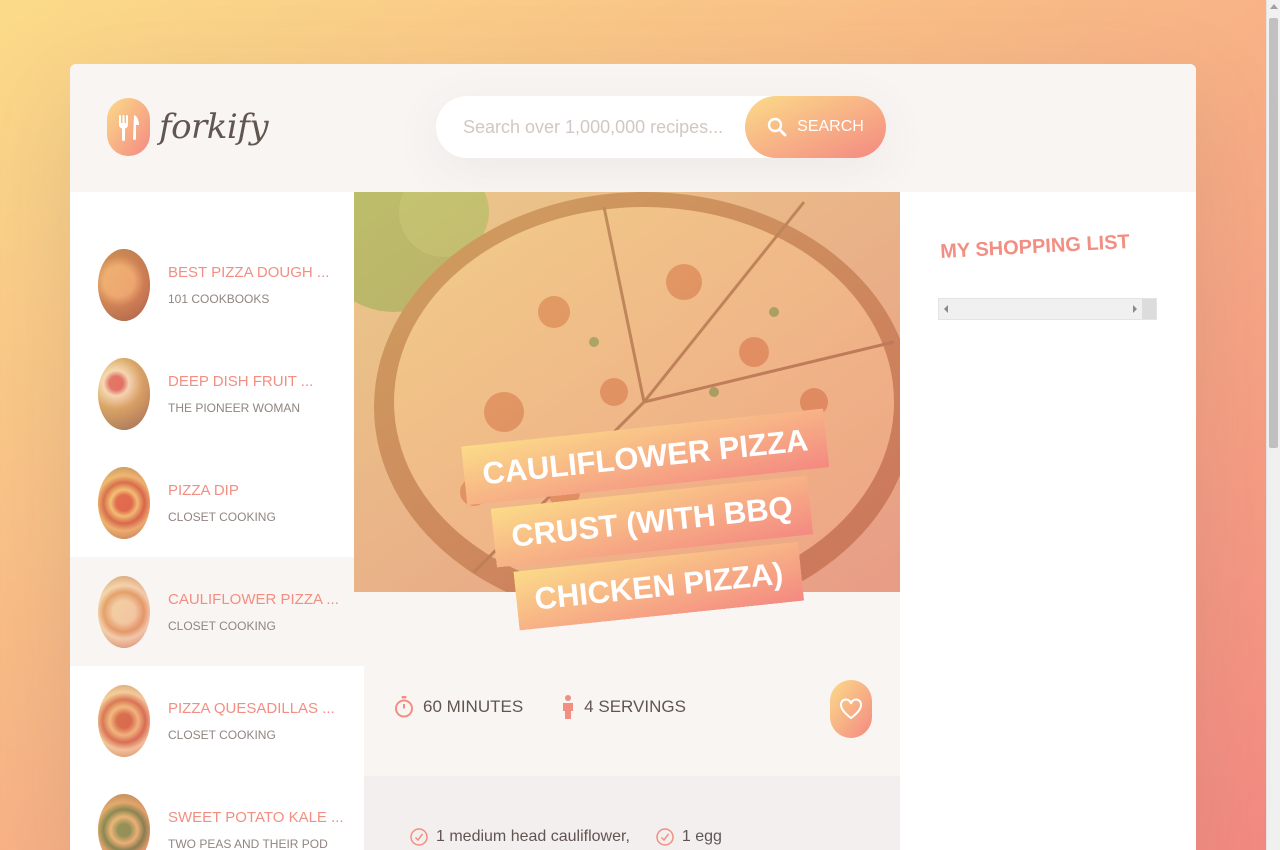  What do you see at coordinates (128, 127) in the screenshot?
I see `fork-knife-icon` at bounding box center [128, 127].